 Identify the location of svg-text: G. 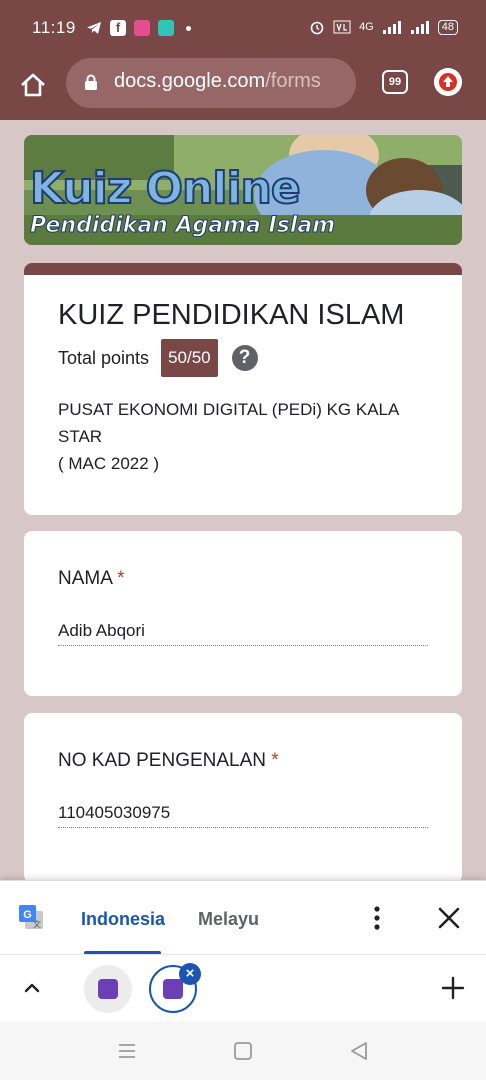
(27, 915).